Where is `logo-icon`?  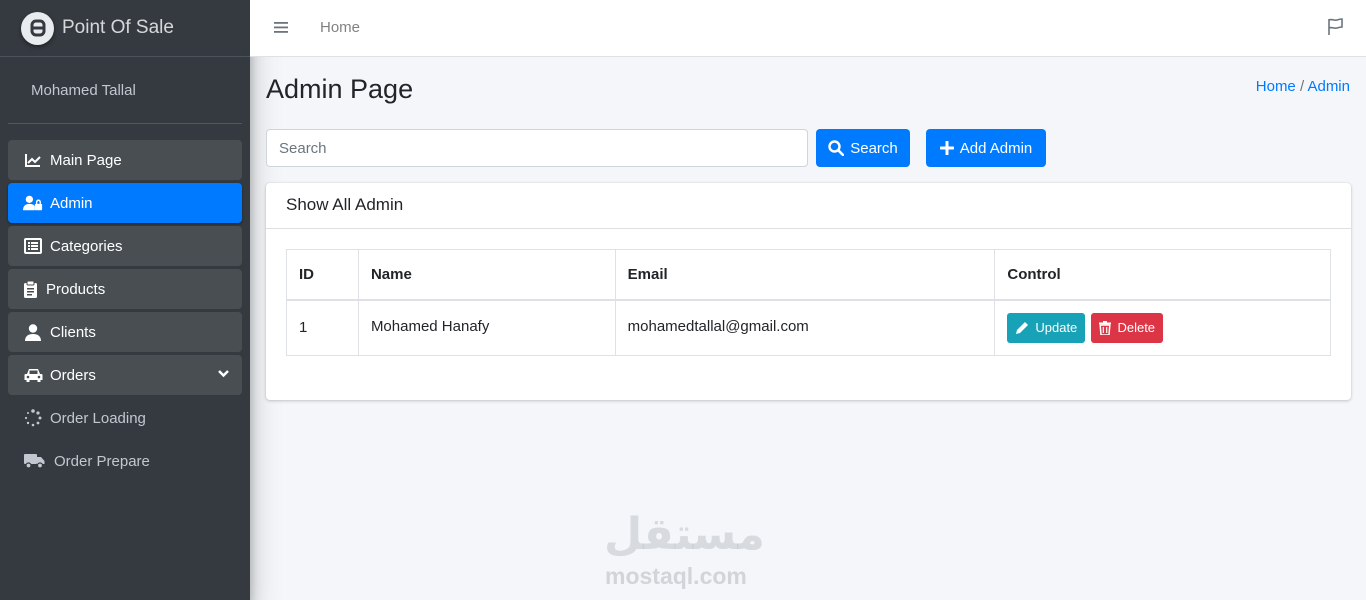 logo-icon is located at coordinates (37, 28).